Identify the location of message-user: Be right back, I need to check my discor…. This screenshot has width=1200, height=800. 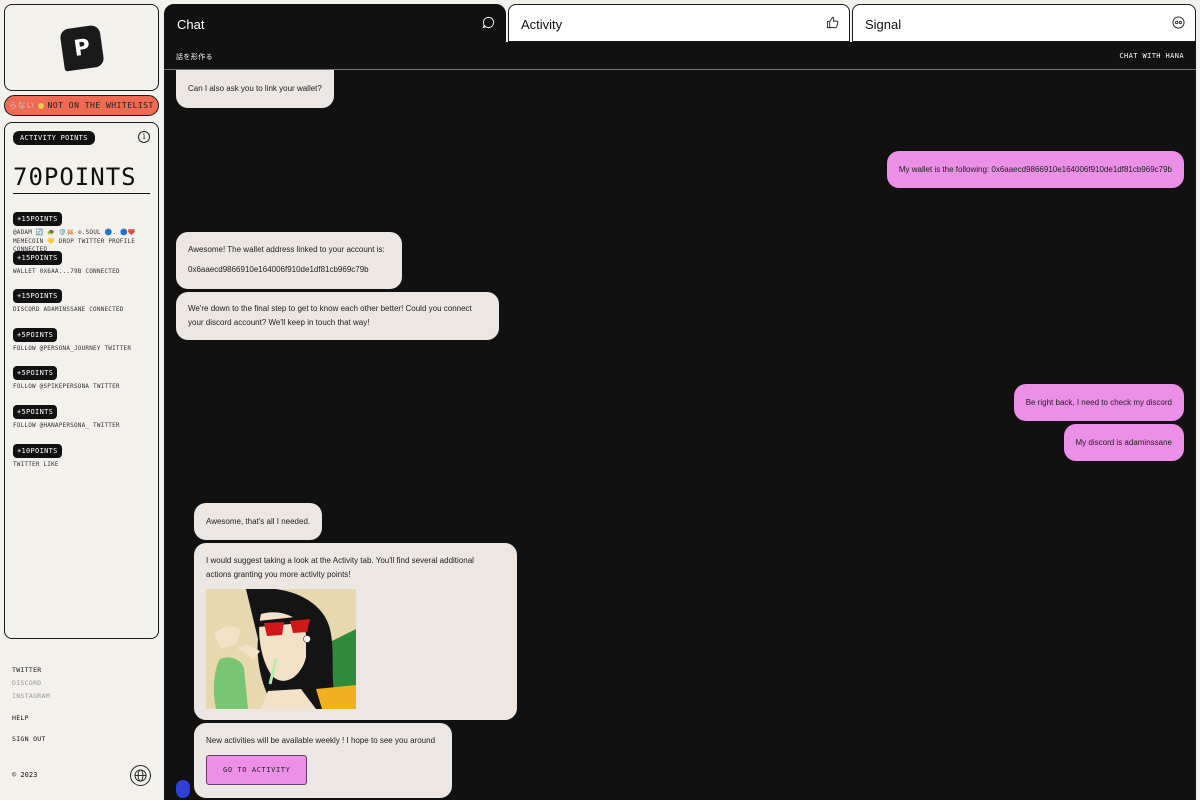
(1098, 402).